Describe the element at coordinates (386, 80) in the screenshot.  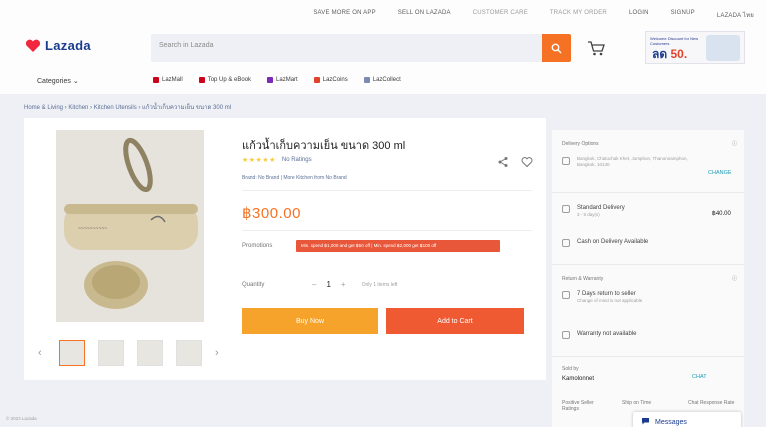
I see `nav-lazcollect-label: LazCollect` at that location.